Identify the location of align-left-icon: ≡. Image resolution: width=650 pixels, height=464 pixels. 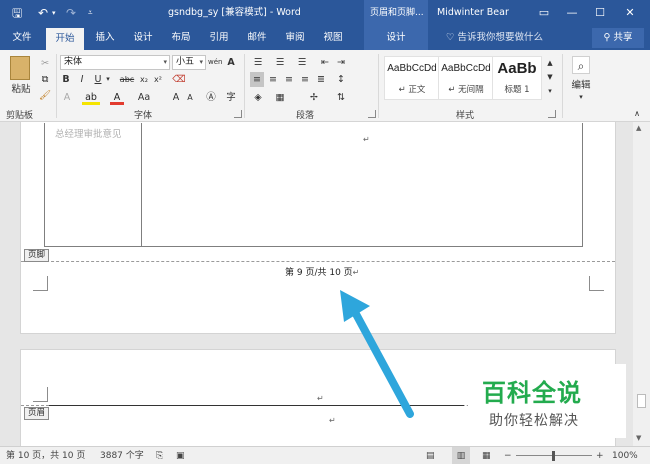
(257, 79).